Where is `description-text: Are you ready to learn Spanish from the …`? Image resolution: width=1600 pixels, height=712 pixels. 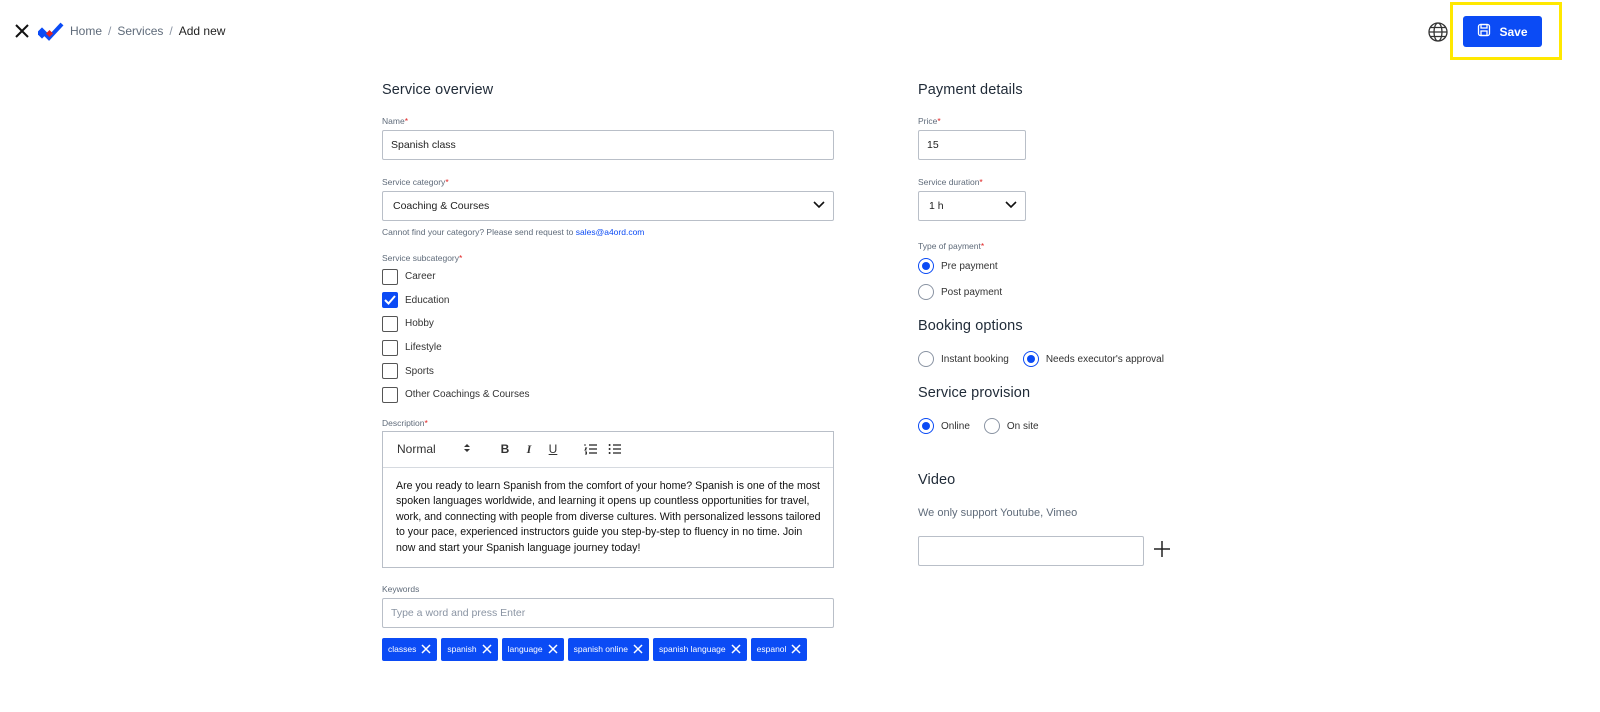 description-text: Are you ready to learn Spanish from the … is located at coordinates (608, 517).